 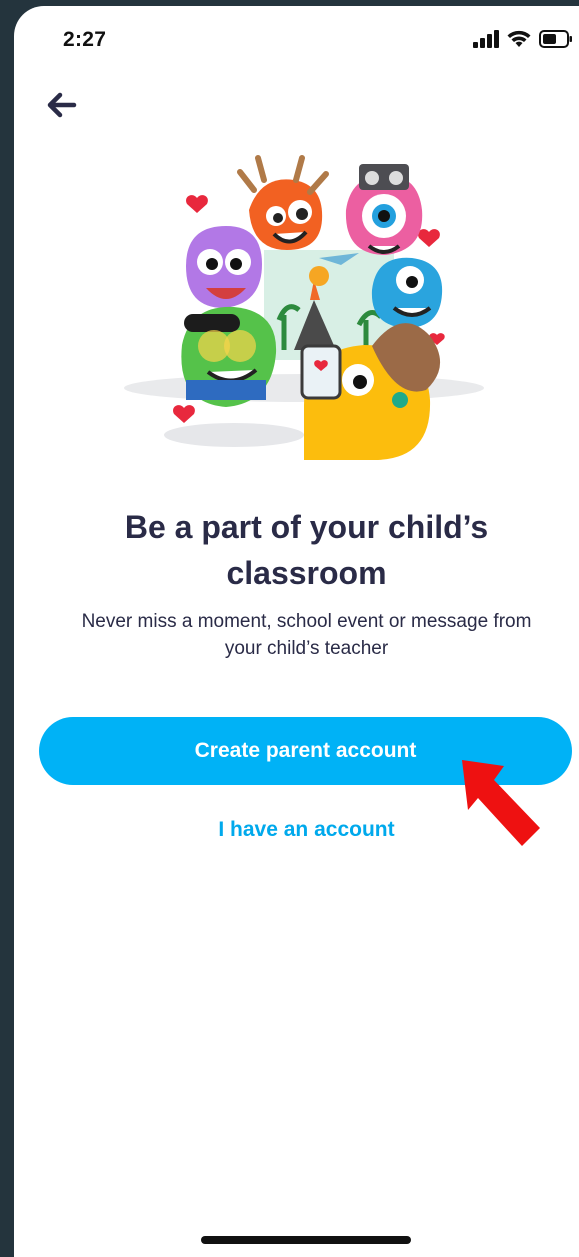 What do you see at coordinates (306, 573) in the screenshot?
I see `page-title-line-2: classroom` at bounding box center [306, 573].